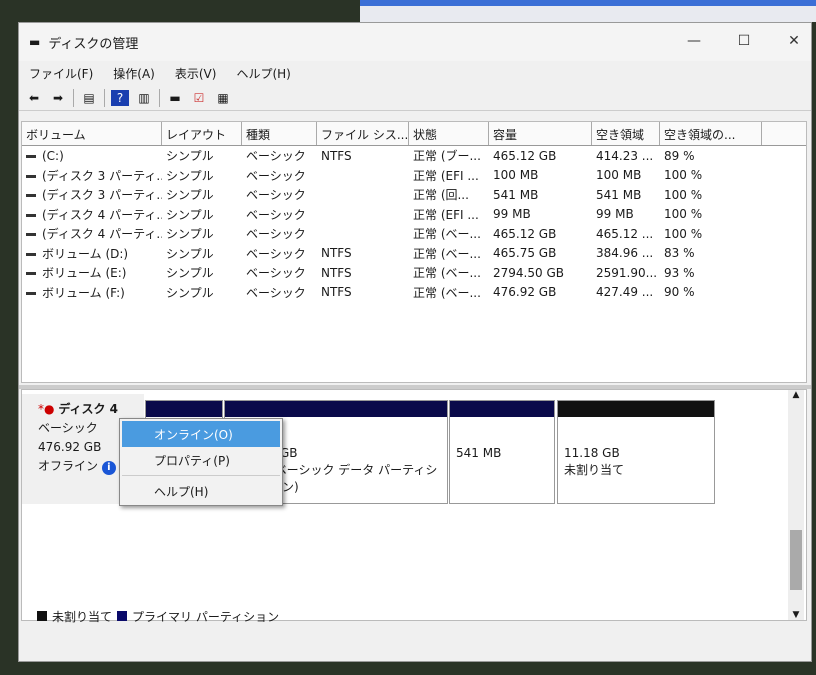 The height and width of the screenshot is (675, 816). What do you see at coordinates (636, 452) in the screenshot?
I see `unallocated-space: 11.18 GB 未割り当て` at bounding box center [636, 452].